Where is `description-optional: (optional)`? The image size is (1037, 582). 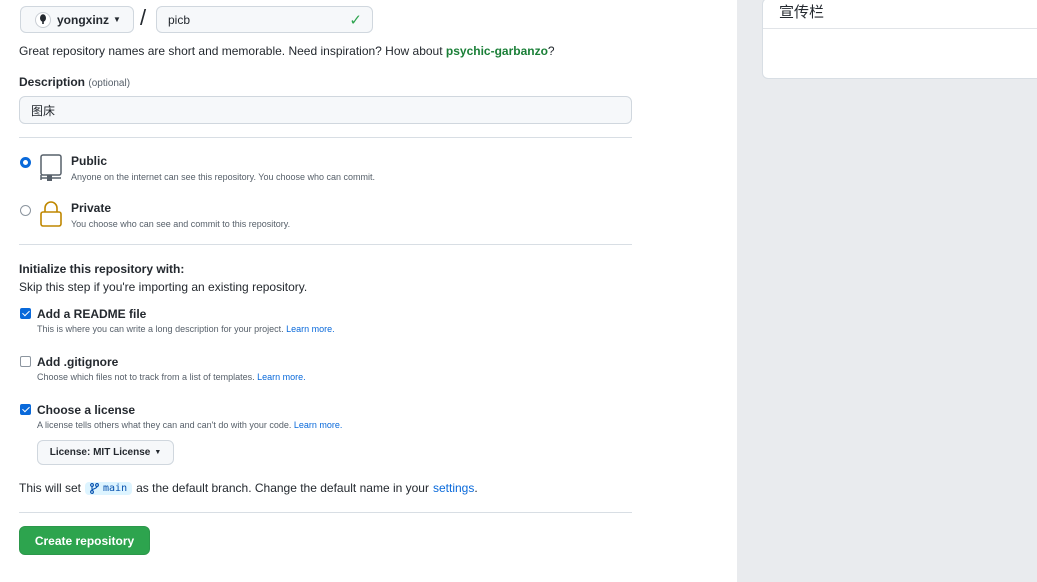 description-optional: (optional) is located at coordinates (109, 83).